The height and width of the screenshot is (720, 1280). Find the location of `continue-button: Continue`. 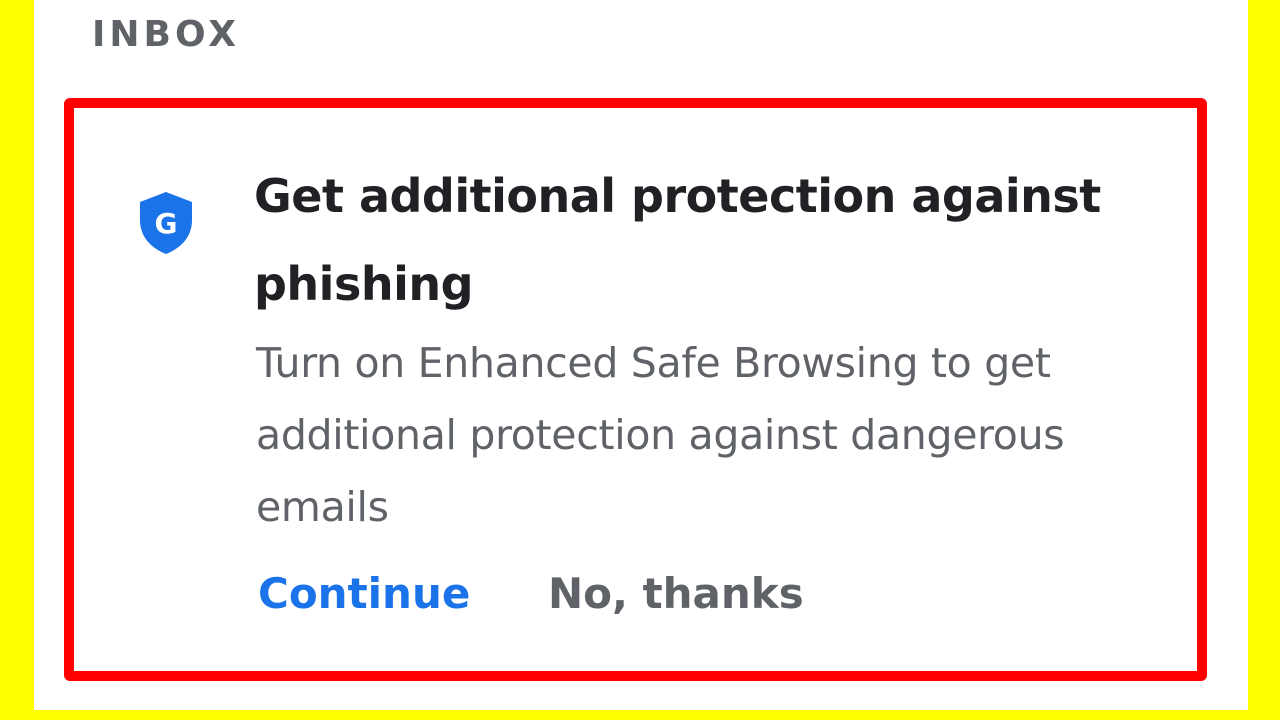

continue-button: Continue is located at coordinates (364, 594).